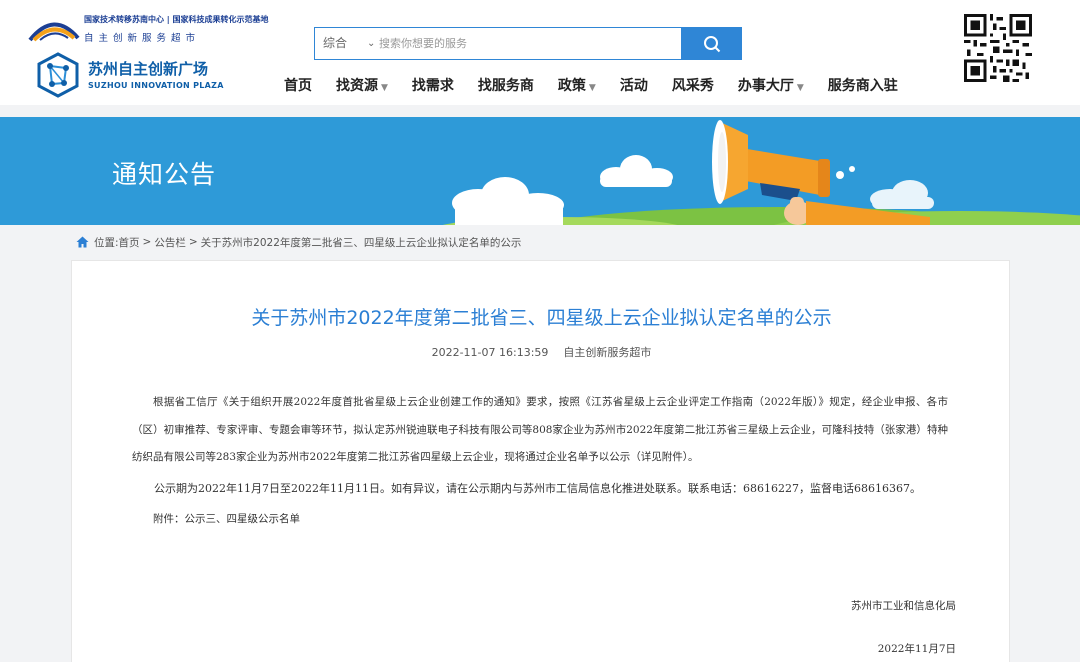 Image resolution: width=1080 pixels, height=662 pixels. I want to click on signature-organization: 苏州市工业和信息化局, so click(903, 606).